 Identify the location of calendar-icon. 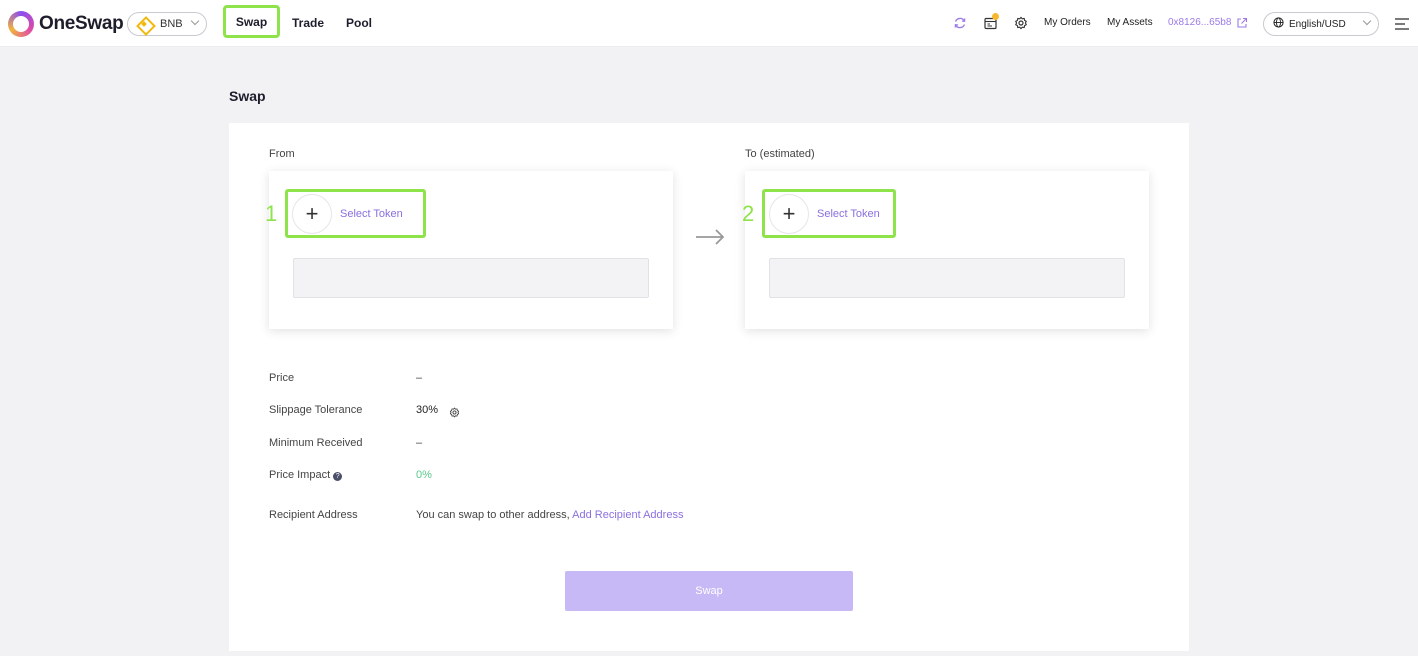
(991, 21).